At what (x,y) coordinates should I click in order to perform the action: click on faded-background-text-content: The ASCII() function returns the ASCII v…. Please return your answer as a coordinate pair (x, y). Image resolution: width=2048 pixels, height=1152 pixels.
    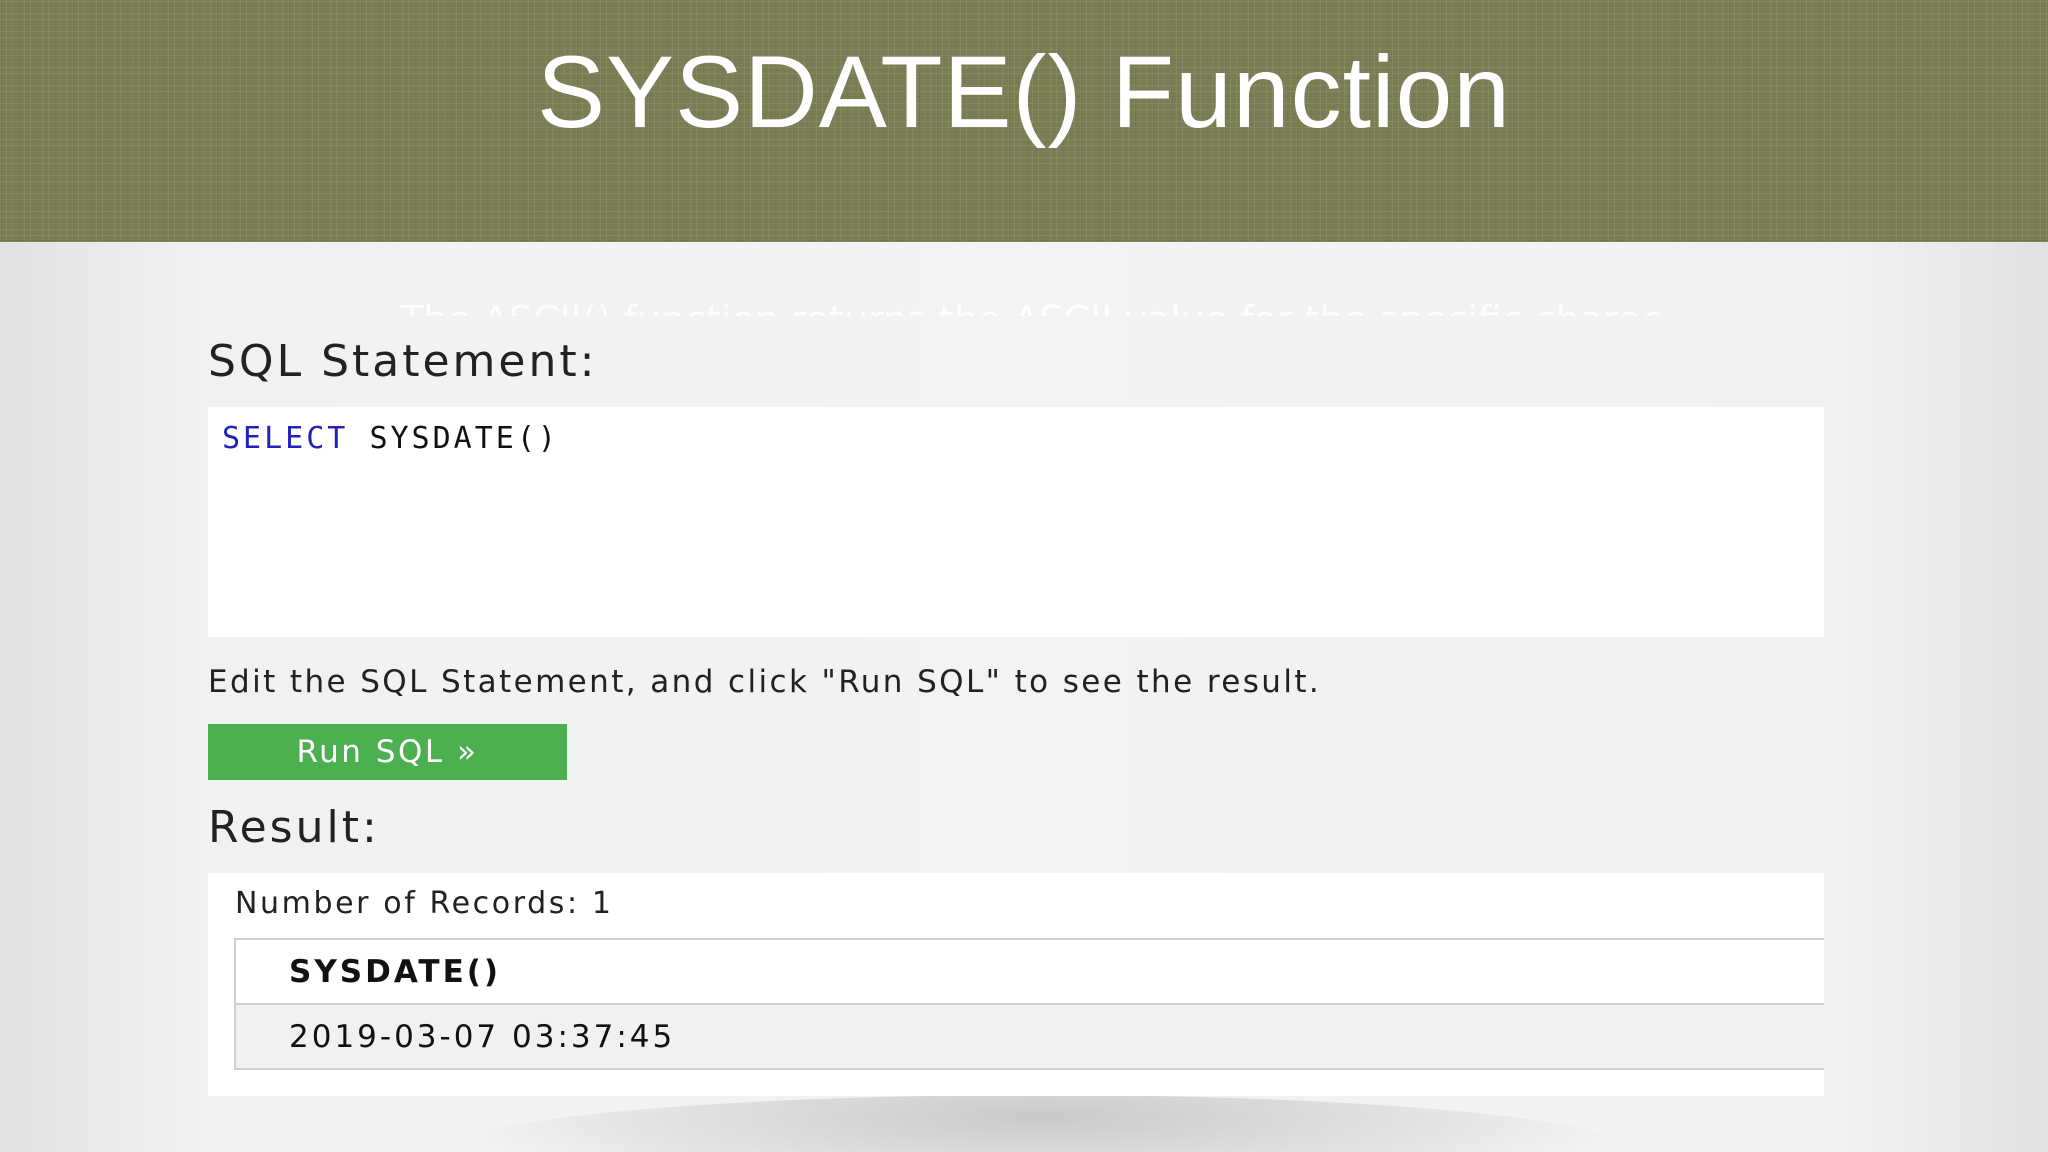
    Looking at the image, I should click on (1030, 307).